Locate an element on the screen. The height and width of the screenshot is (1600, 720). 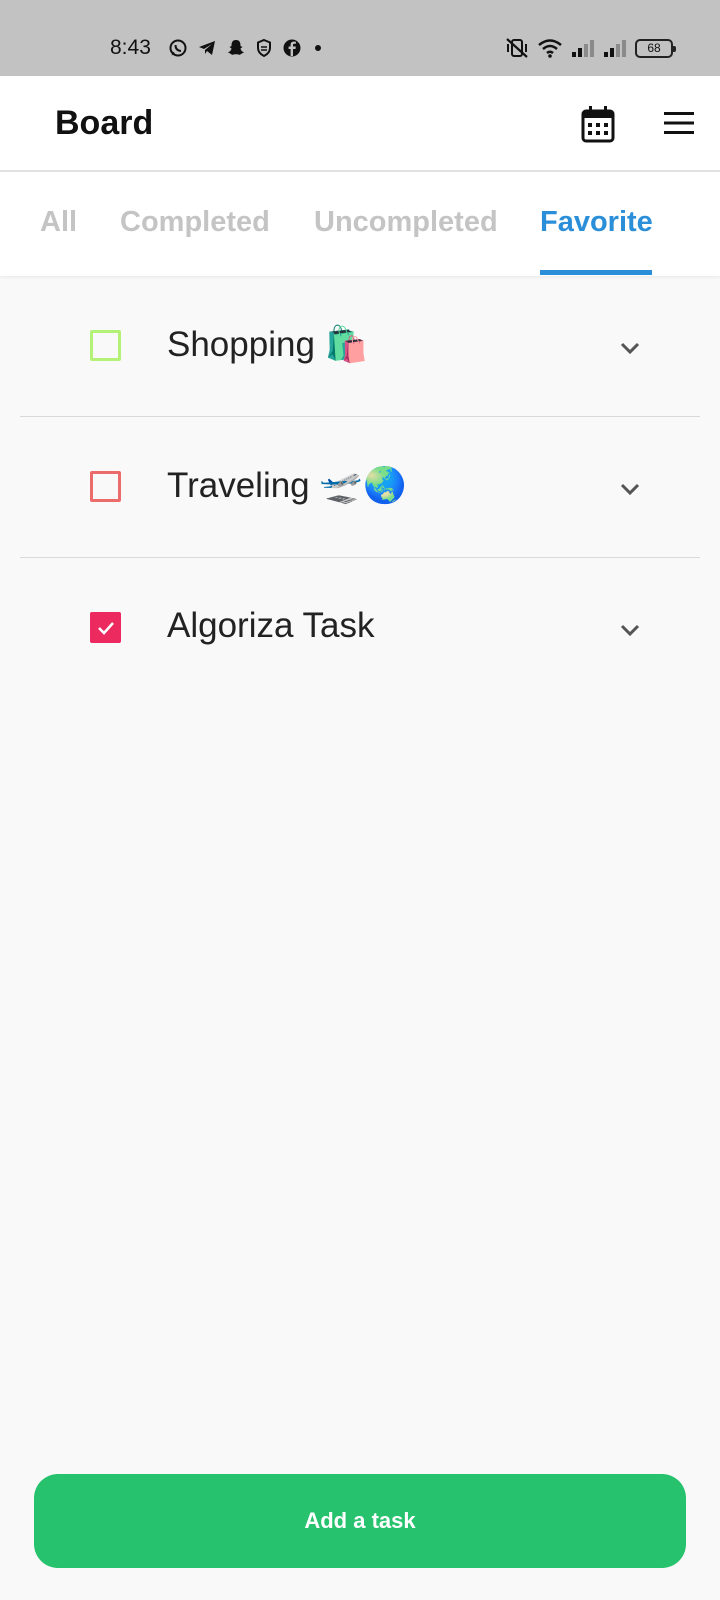
wifi-icon is located at coordinates (550, 48).